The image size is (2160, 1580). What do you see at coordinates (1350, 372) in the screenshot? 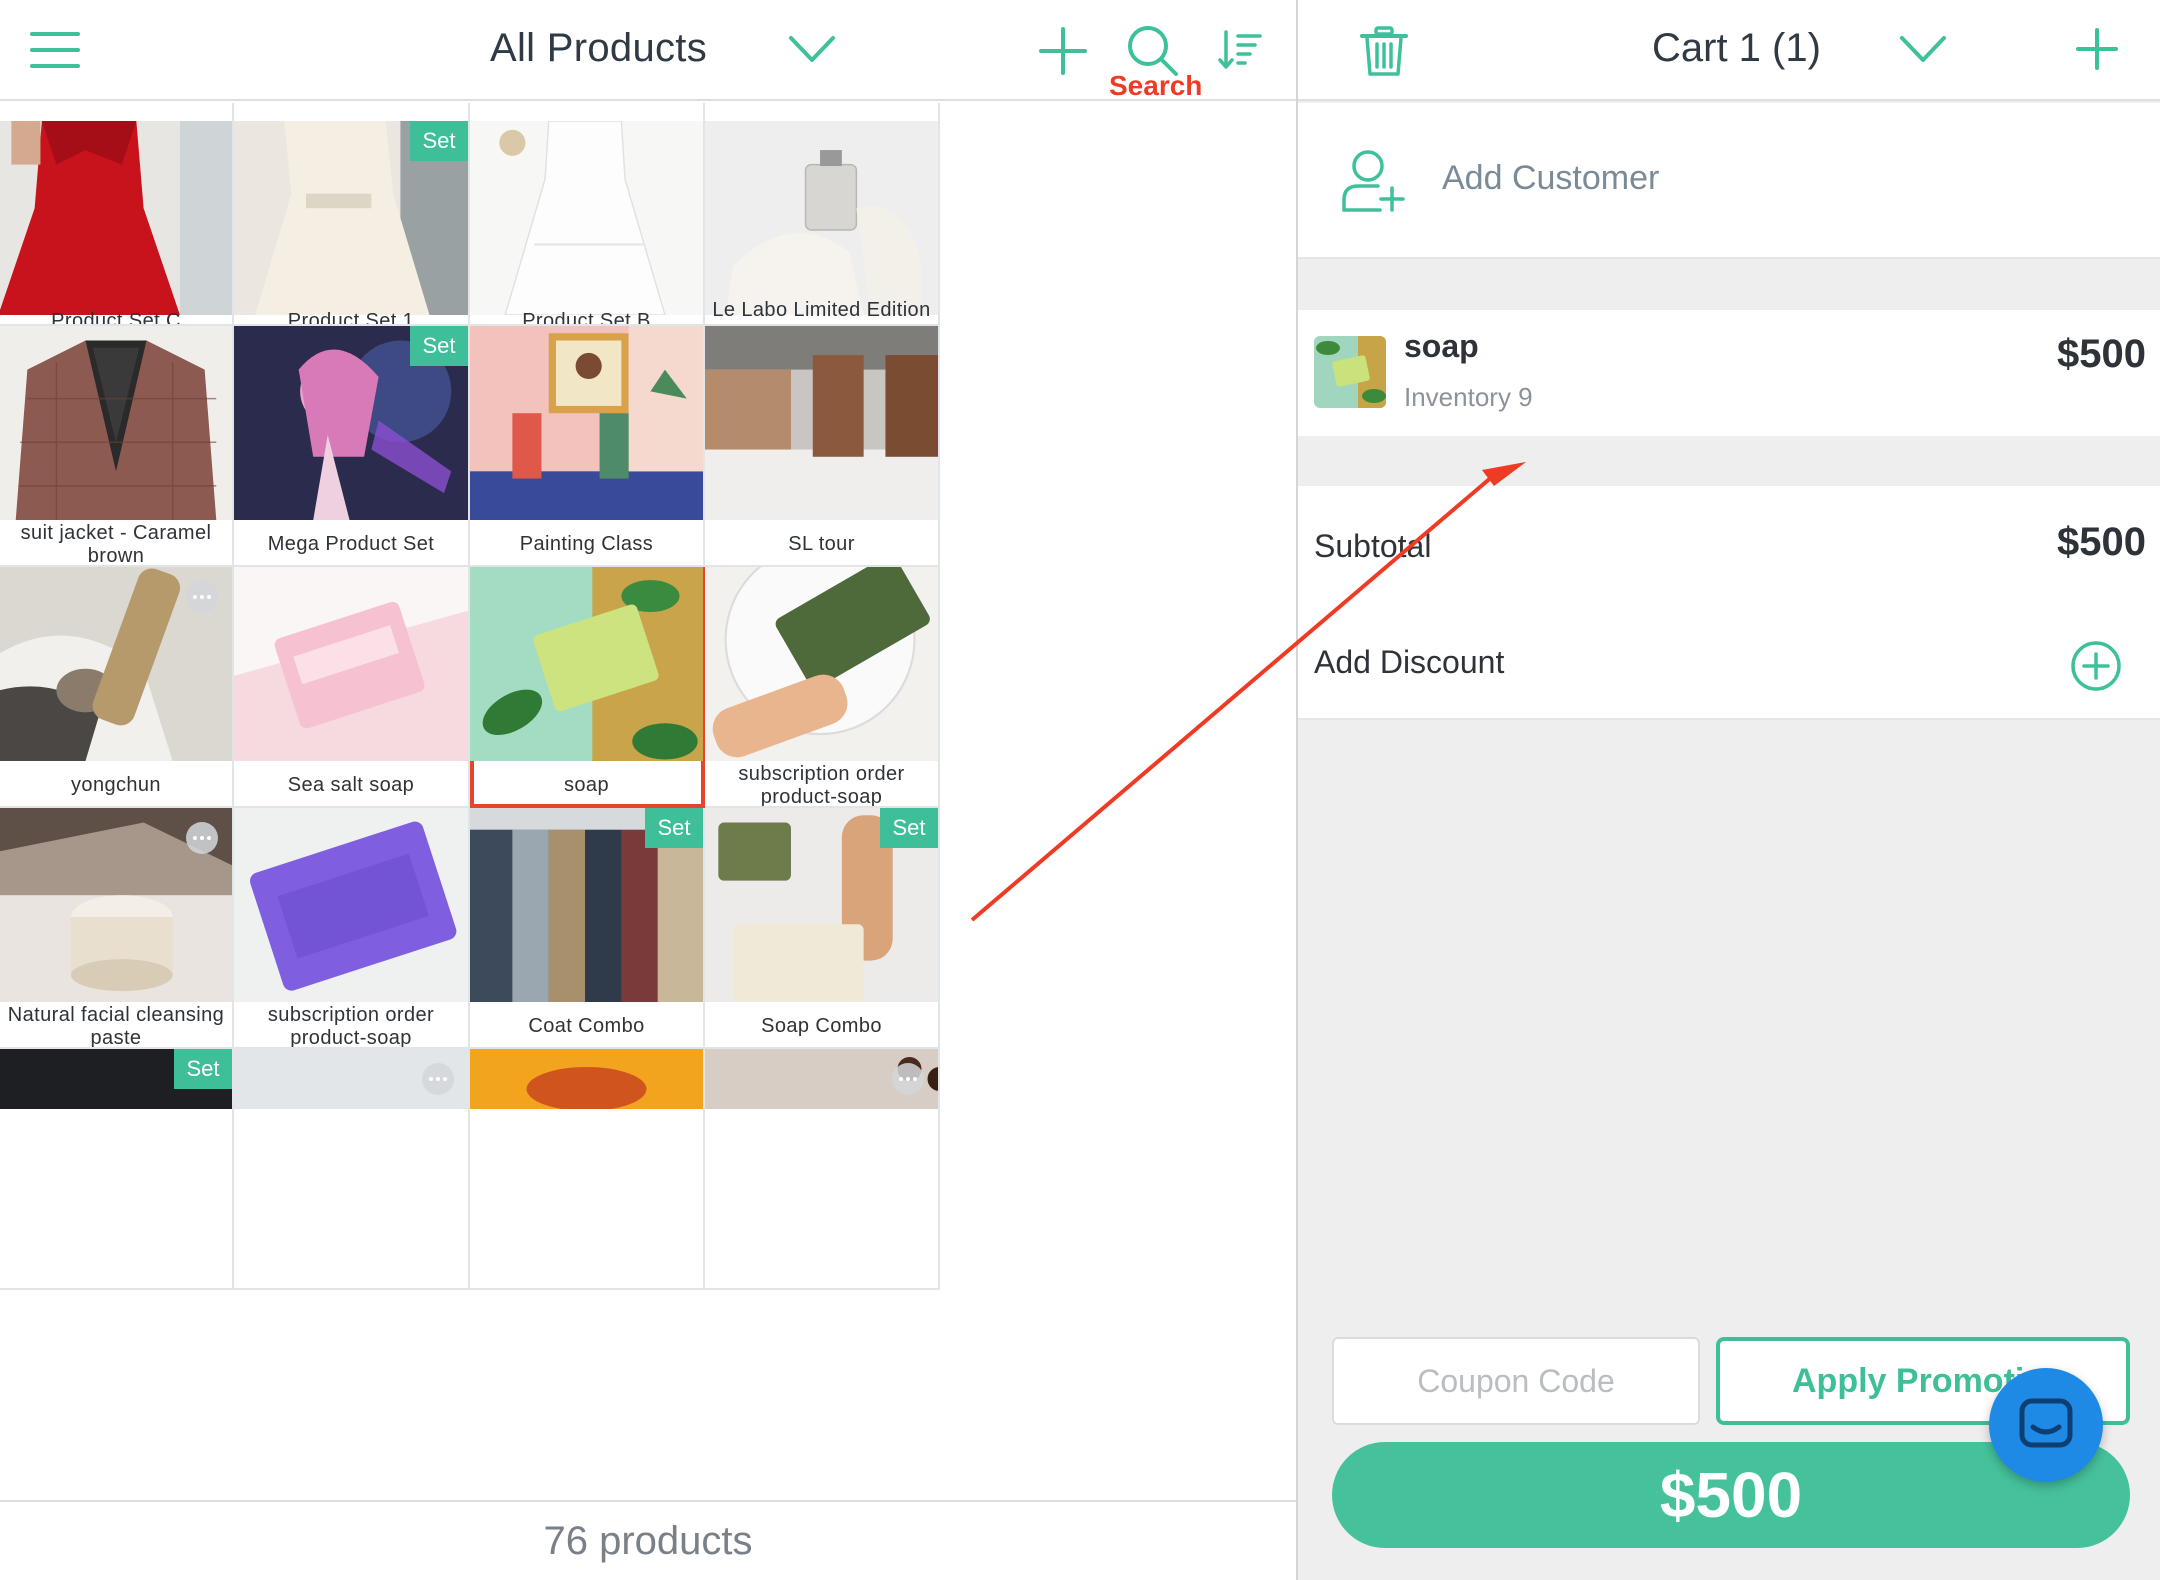
I see `cart-item-thumbnail` at bounding box center [1350, 372].